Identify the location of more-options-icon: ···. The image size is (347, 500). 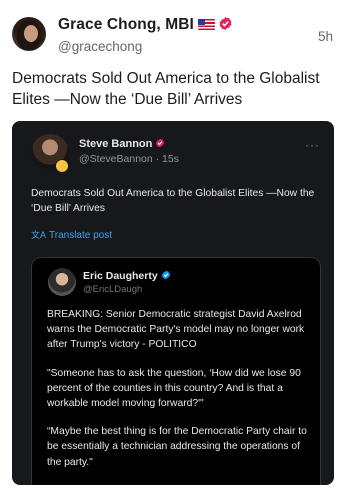
(312, 145).